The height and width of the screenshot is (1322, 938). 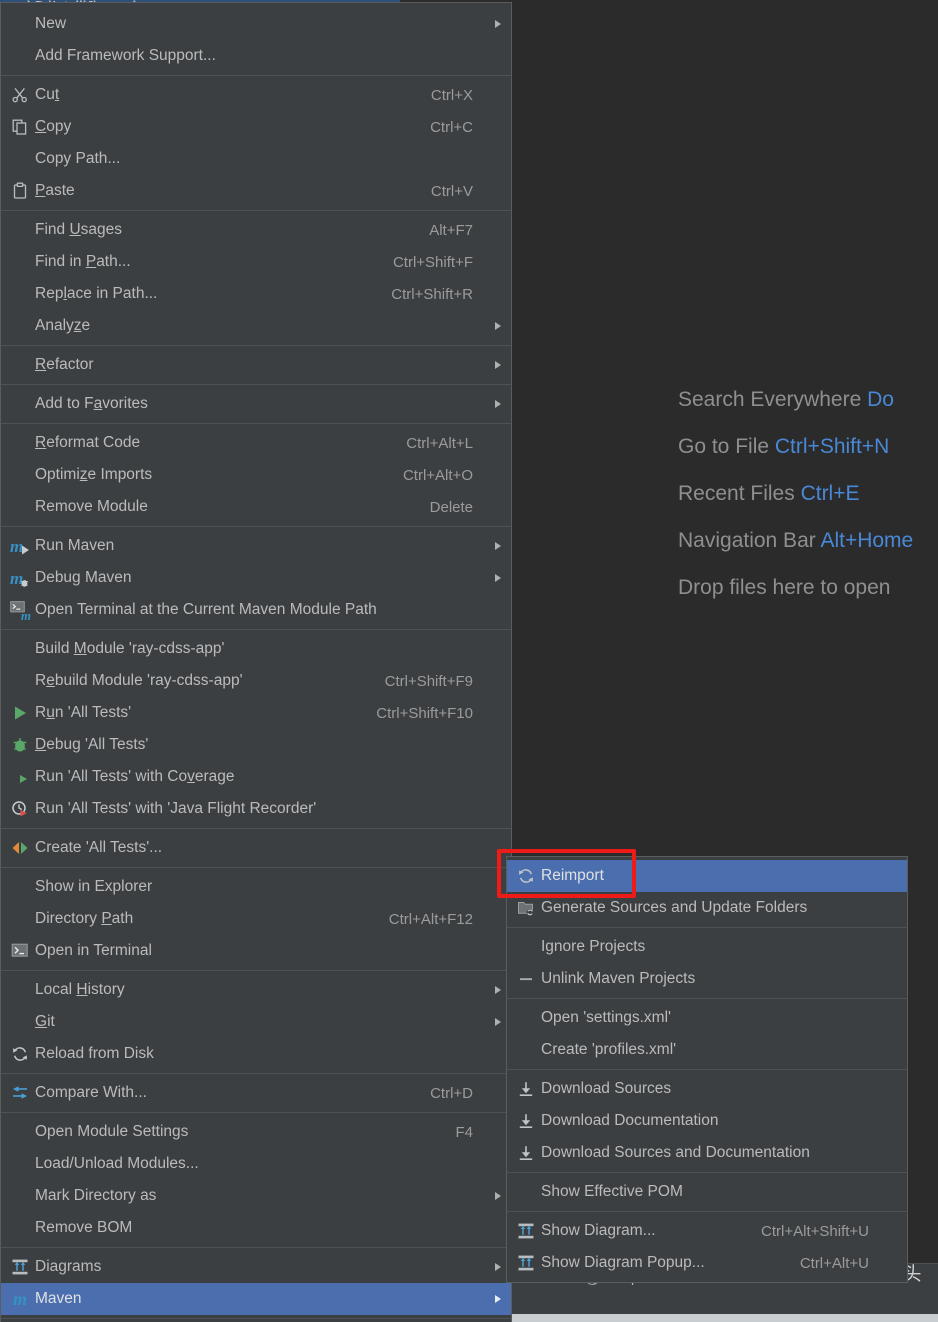 I want to click on hint-label: Search Everywhere, so click(x=770, y=399).